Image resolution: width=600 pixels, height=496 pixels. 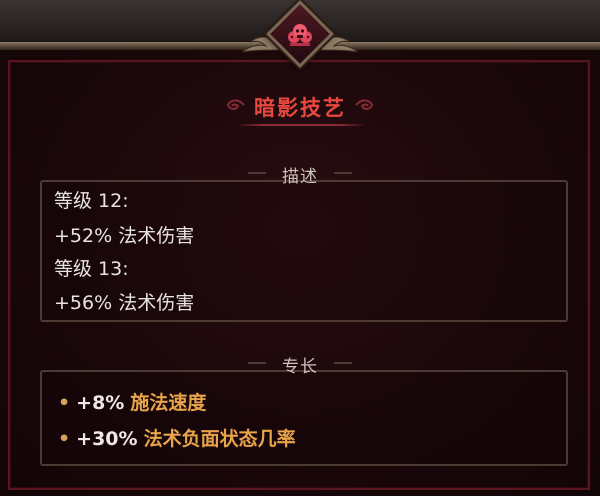 I want to click on description-line: +52% 法术伤害, so click(x=124, y=236).